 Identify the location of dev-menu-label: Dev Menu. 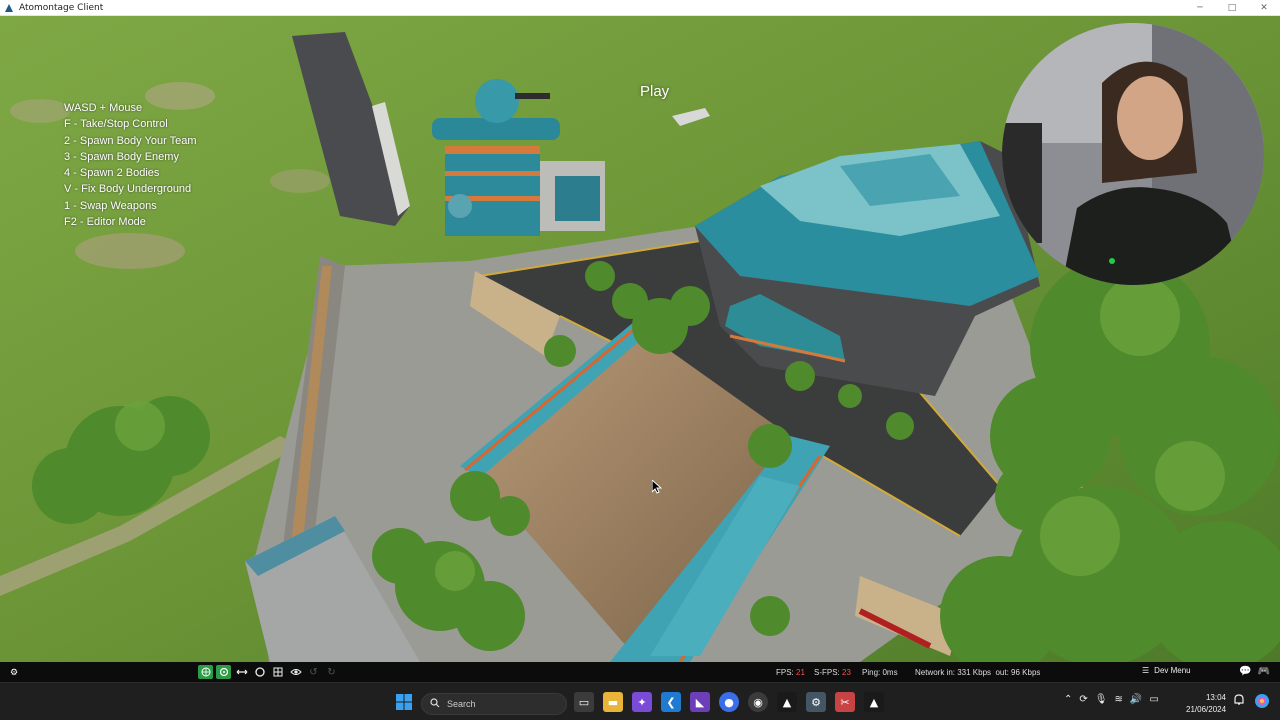
(1172, 670).